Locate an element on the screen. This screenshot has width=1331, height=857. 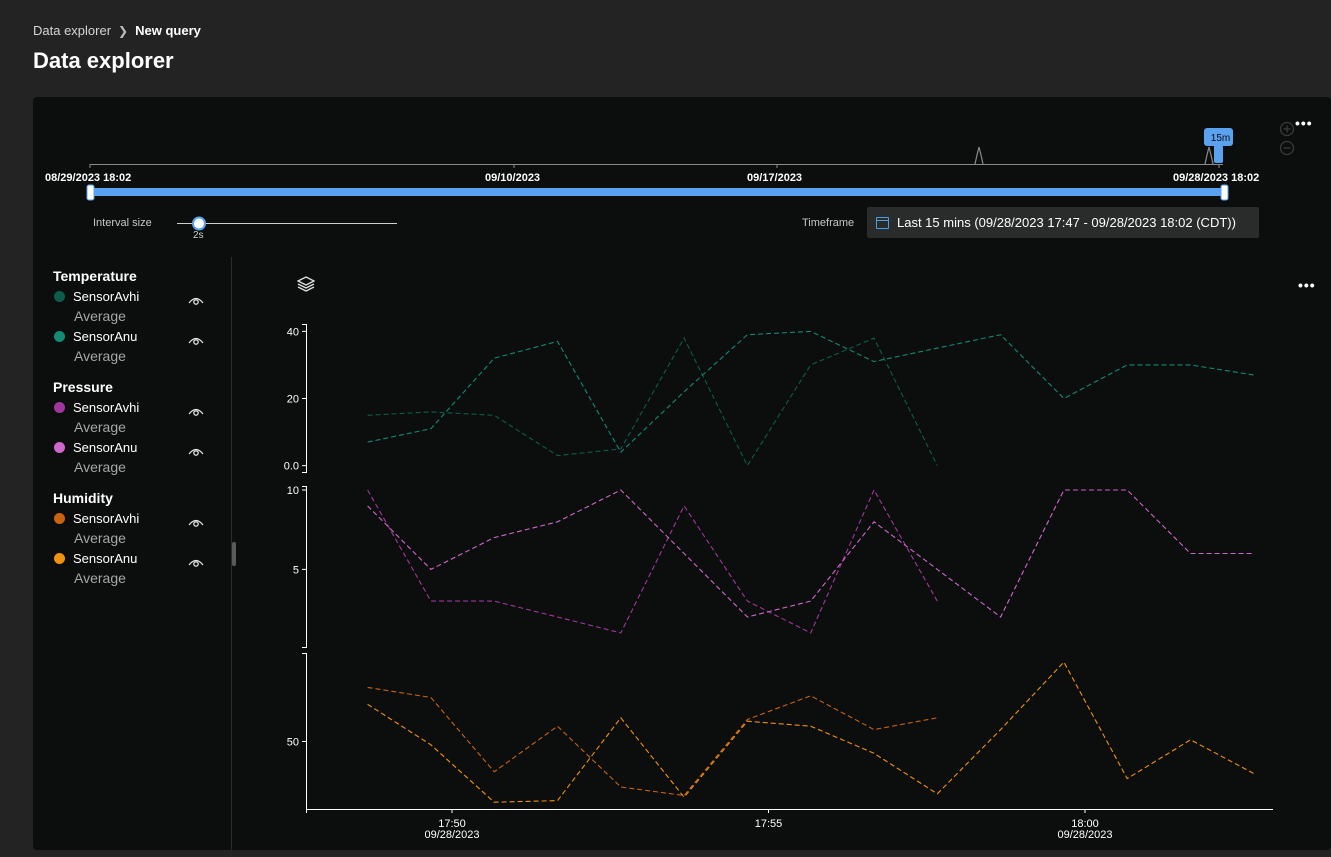
y-tick-label: 5 is located at coordinates (296, 570).